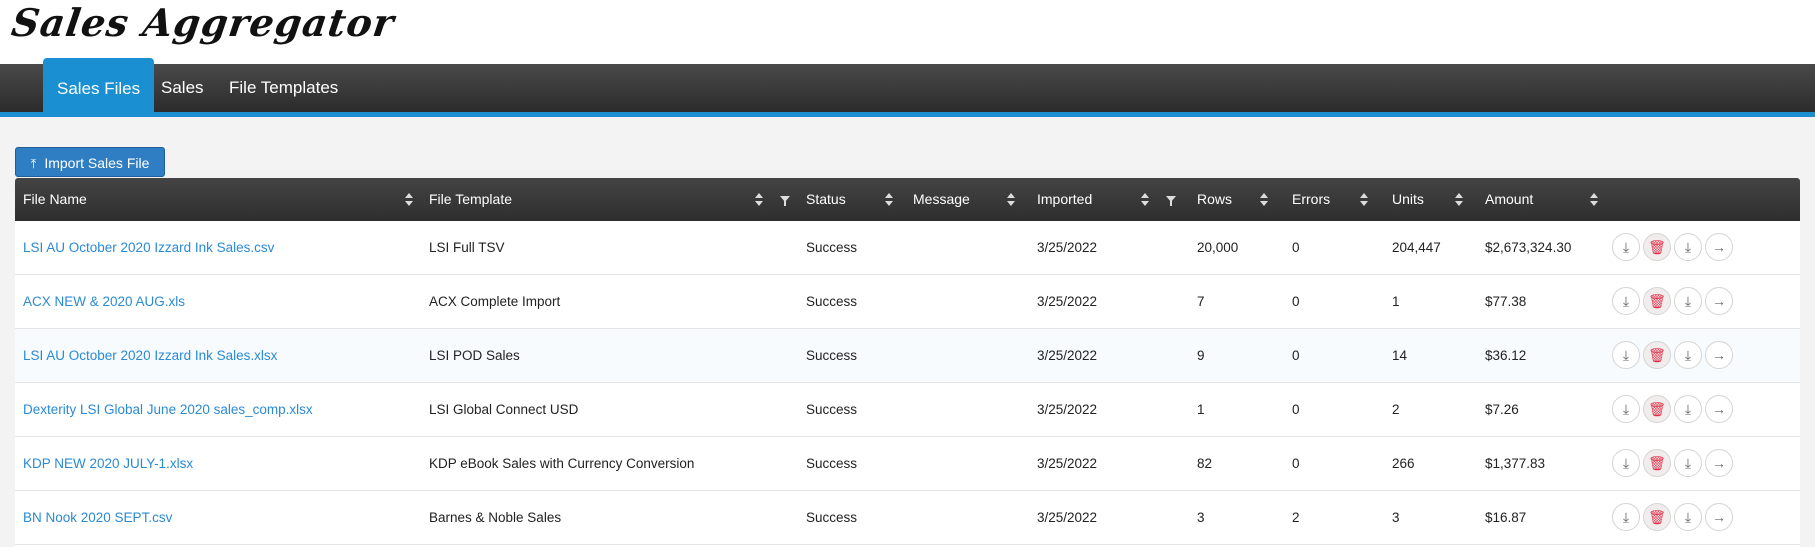 The height and width of the screenshot is (547, 1815). I want to click on import-sales-file-button: ⤒ Import Sales File, so click(90, 162).